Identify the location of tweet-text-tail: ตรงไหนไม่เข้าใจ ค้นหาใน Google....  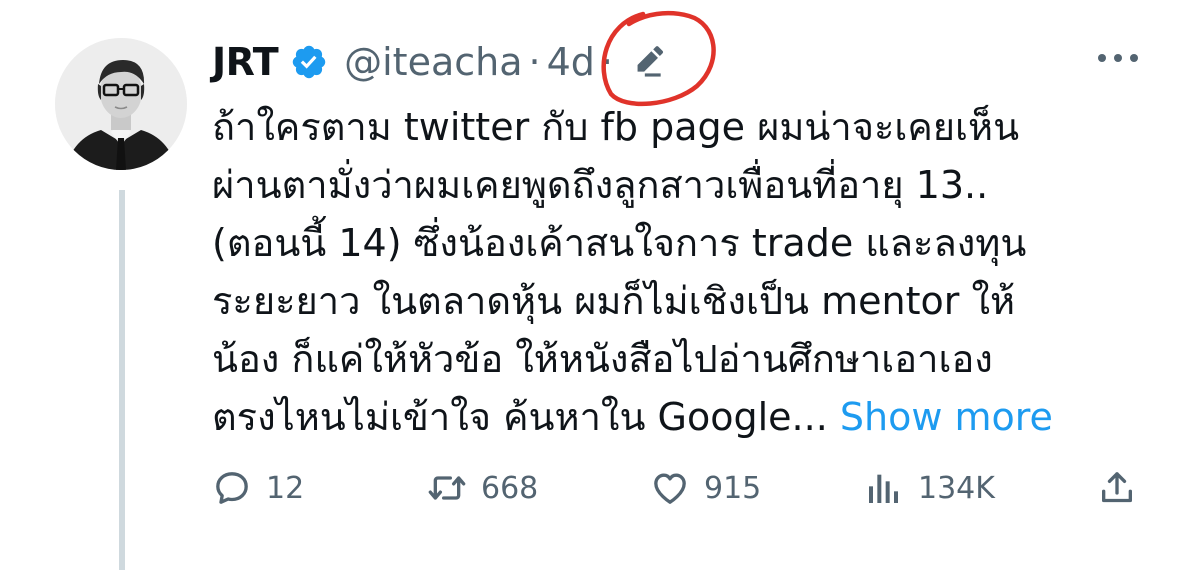
(520, 417).